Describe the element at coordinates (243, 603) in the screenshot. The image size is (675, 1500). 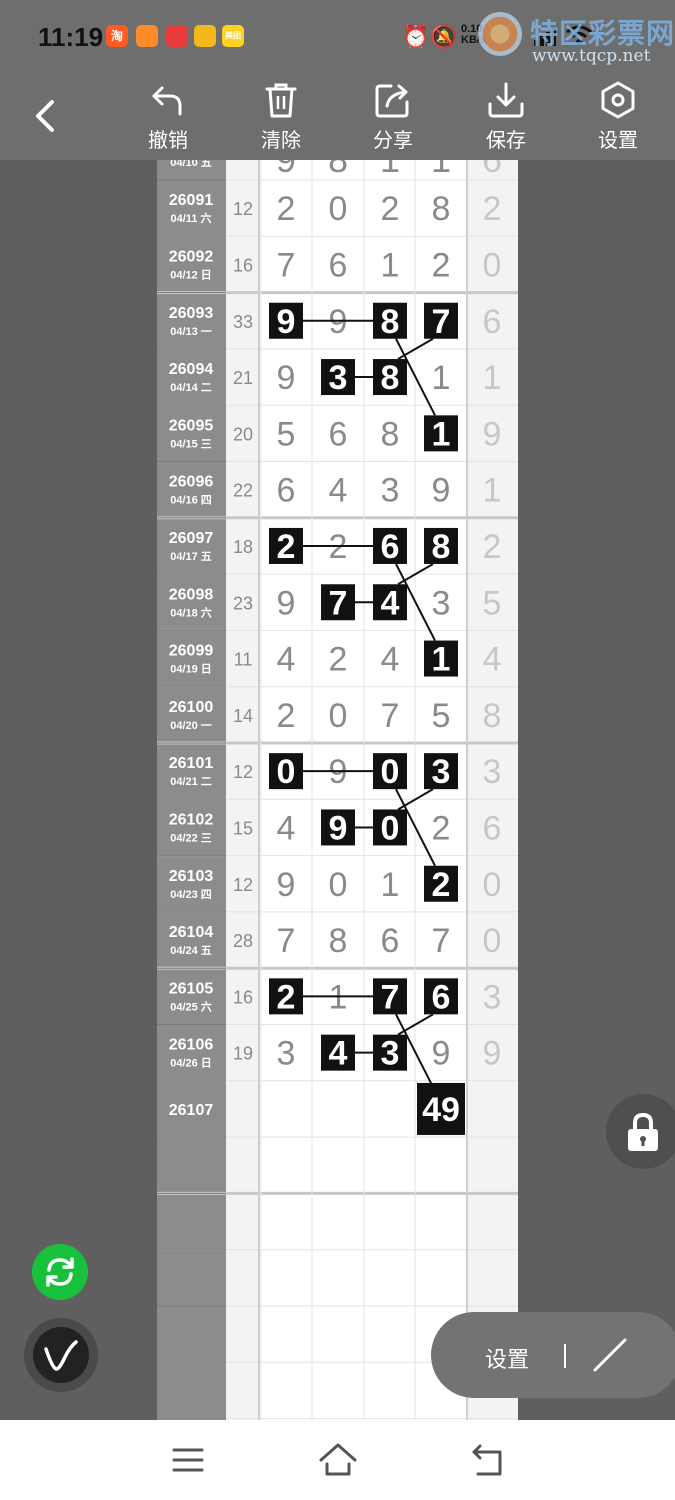
I see `row-sum: 23` at that location.